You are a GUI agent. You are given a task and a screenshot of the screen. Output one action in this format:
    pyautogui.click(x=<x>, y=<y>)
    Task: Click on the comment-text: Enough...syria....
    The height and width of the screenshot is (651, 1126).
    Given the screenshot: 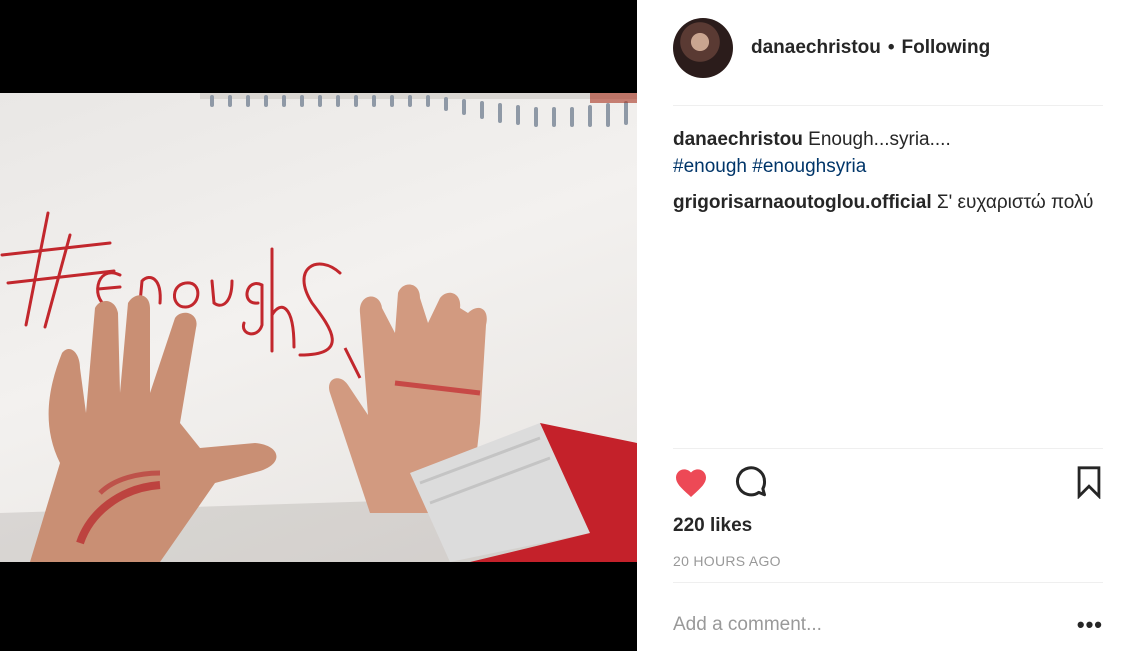 What is the action you would take?
    pyautogui.click(x=879, y=139)
    